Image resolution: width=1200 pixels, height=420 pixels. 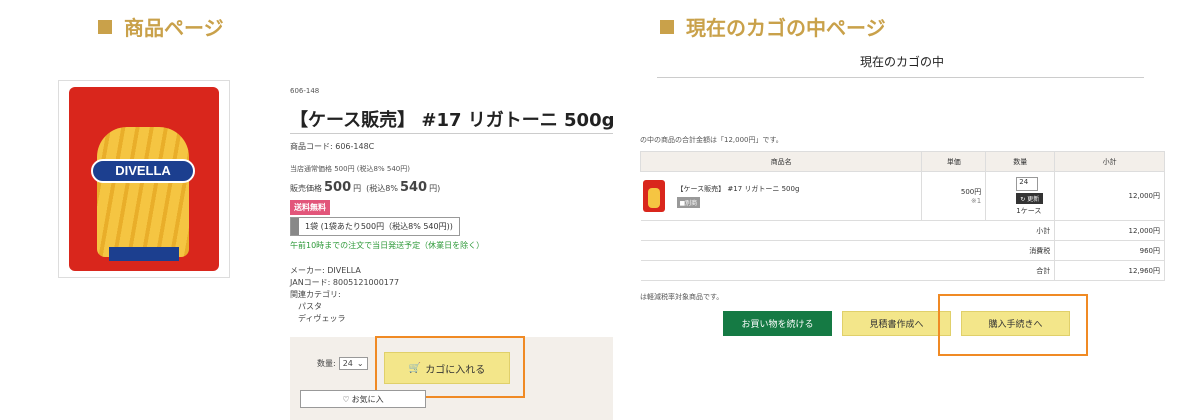 I want to click on refresh-icon: ↻, so click(x=1023, y=199).